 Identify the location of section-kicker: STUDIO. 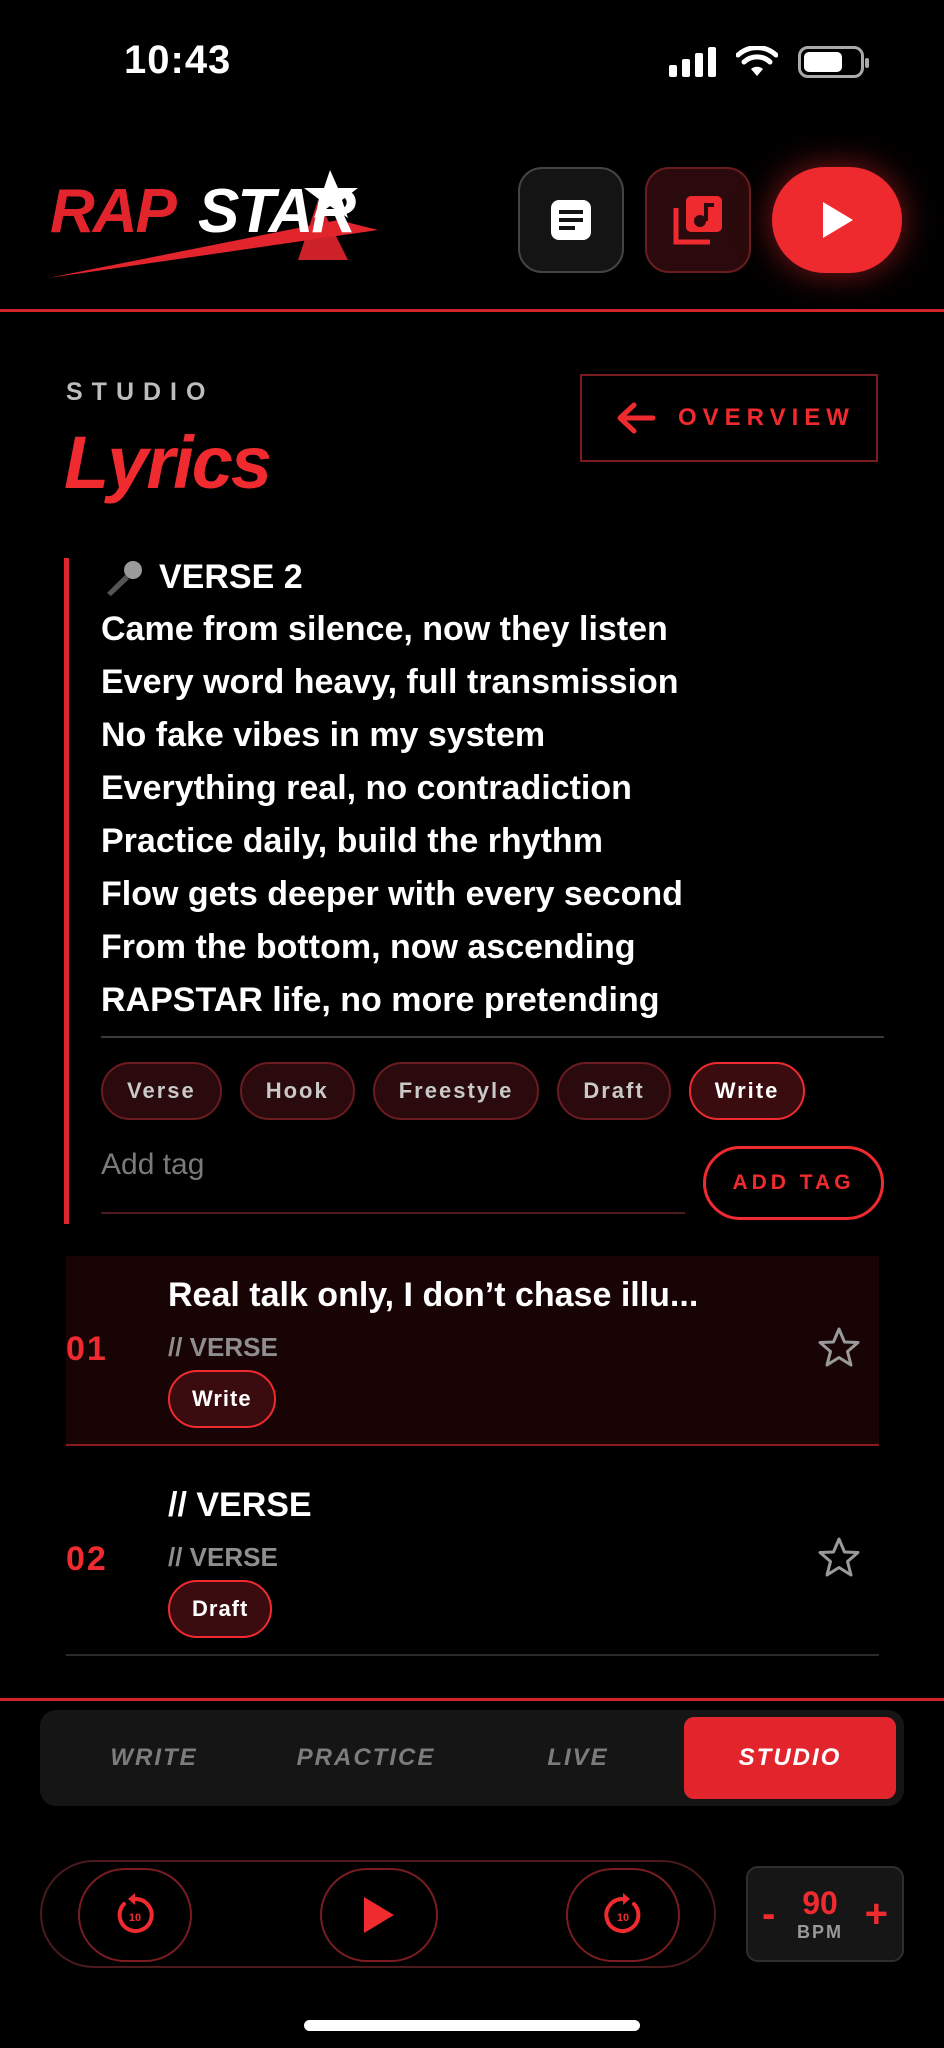
(140, 392).